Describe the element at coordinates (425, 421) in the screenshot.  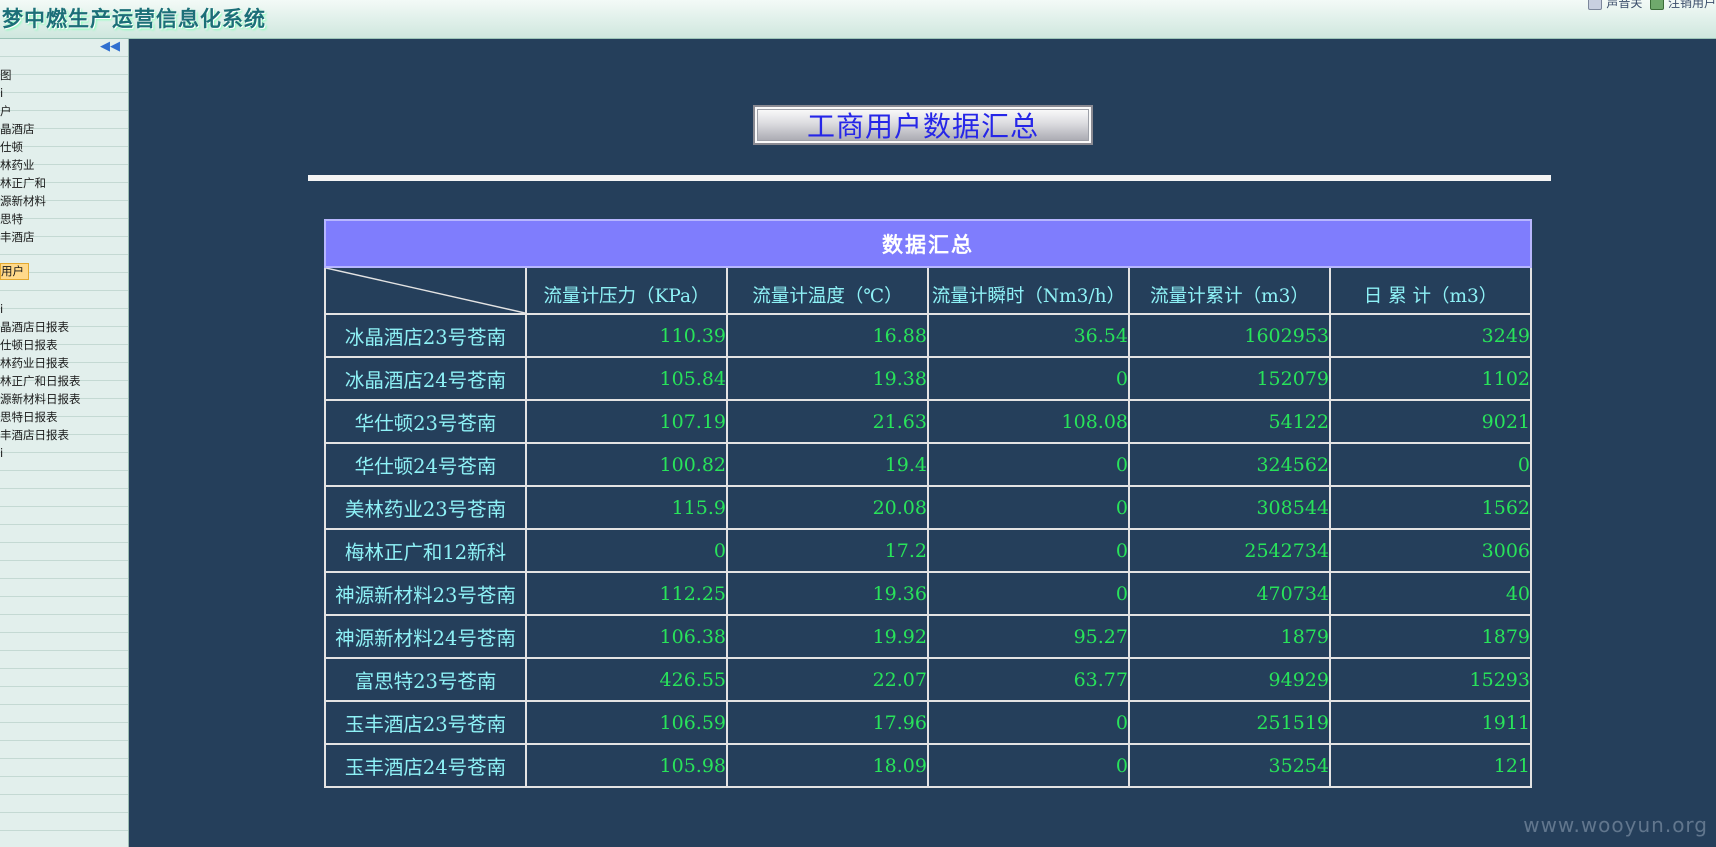
I see `row-name-cell: 华仕顿23号苍南` at that location.